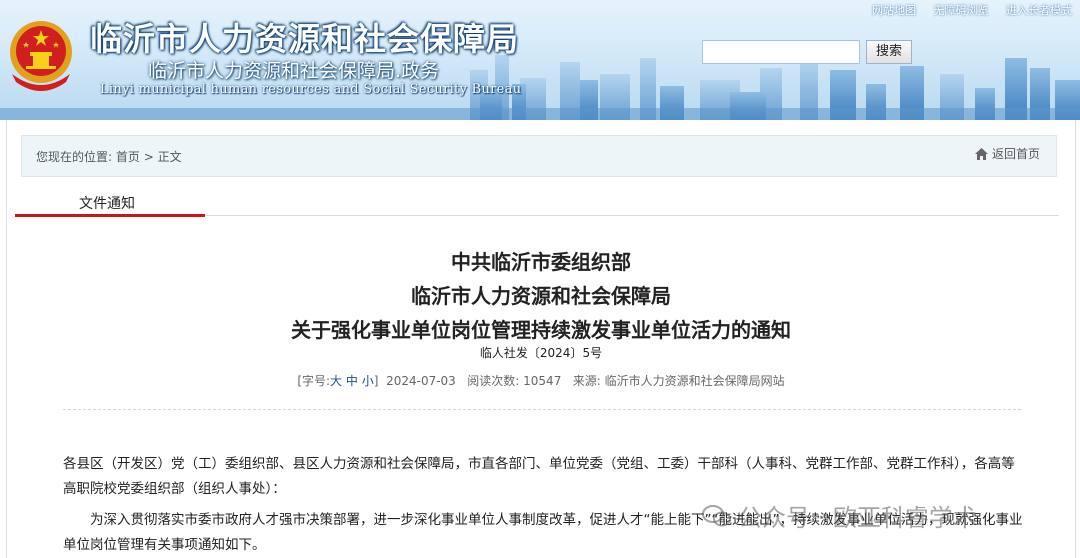 The image size is (1080, 558). Describe the element at coordinates (294, 71) in the screenshot. I see `site-subtitle: 临沂市人力资源和社会保障局.政务` at that location.